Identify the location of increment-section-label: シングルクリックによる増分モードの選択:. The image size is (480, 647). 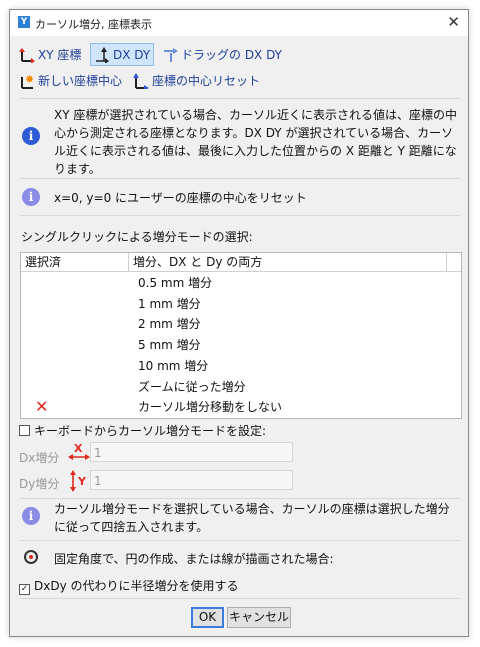
(137, 237).